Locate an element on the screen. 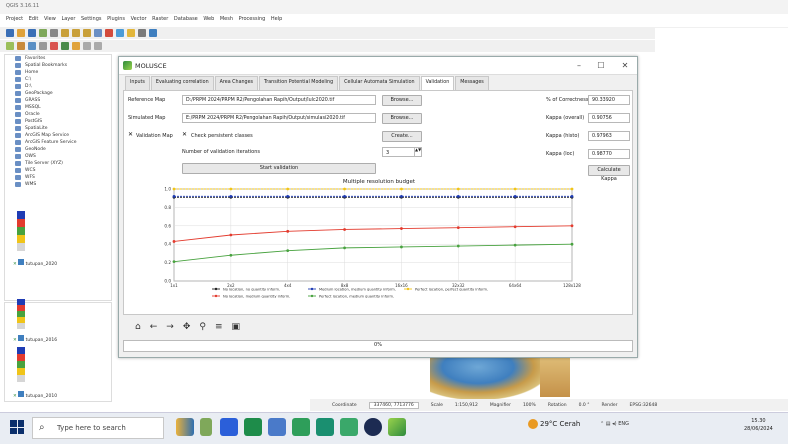 The height and width of the screenshot is (444, 788). add-vector-icon is located at coordinates (10, 46).